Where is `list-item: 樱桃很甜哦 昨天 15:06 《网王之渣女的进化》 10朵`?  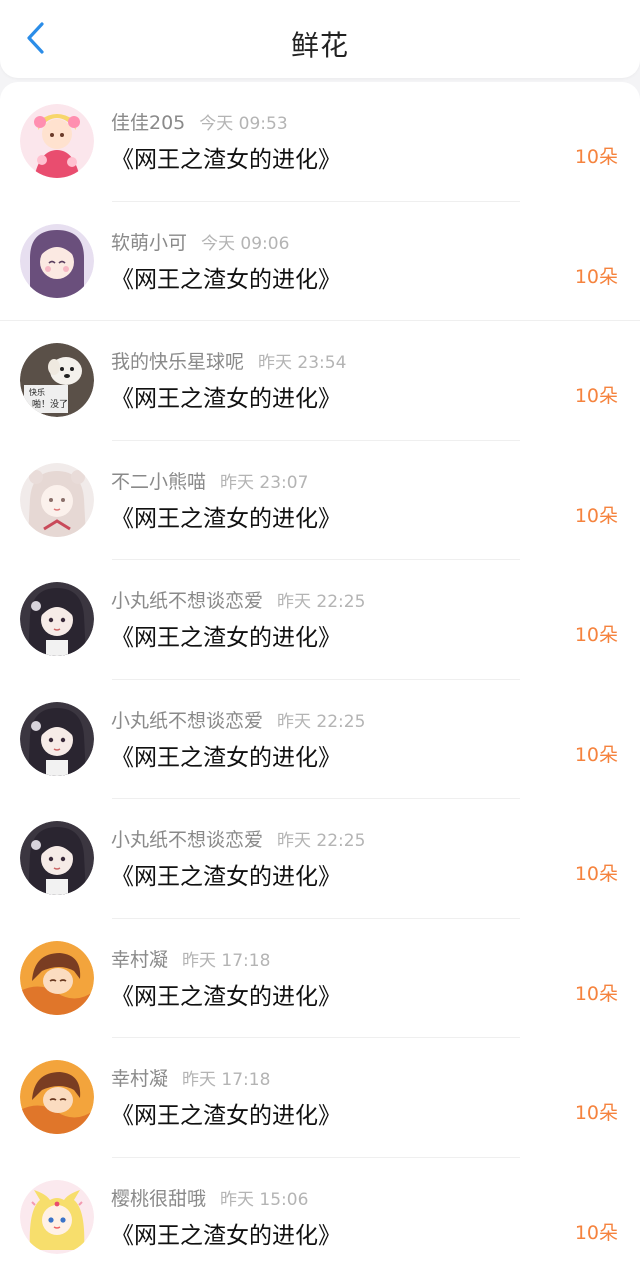
list-item: 樱桃很甜哦 昨天 15:06 《网王之渣女的进化》 10朵 is located at coordinates (320, 1213).